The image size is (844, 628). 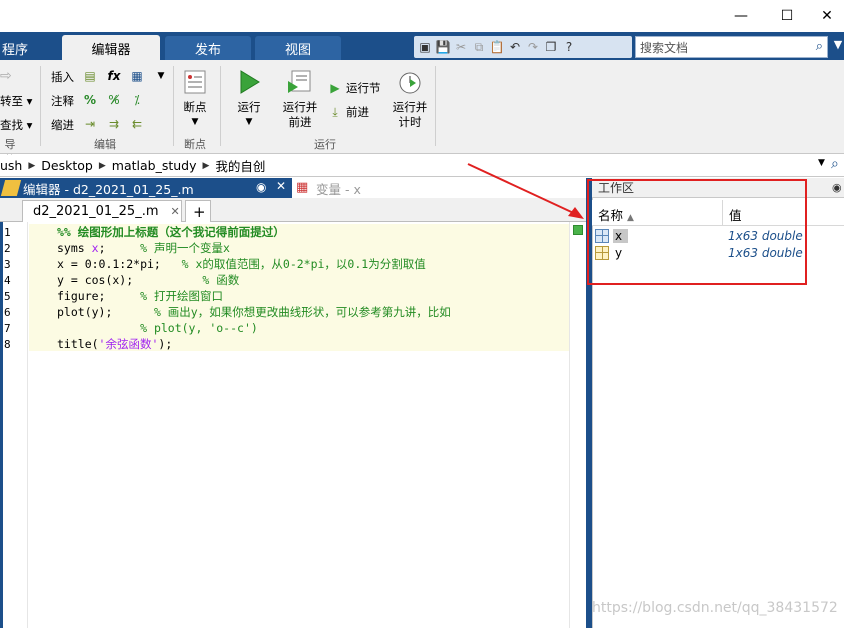 I want to click on code-line: % plot(y, 'o--c'), so click(x=157, y=328).